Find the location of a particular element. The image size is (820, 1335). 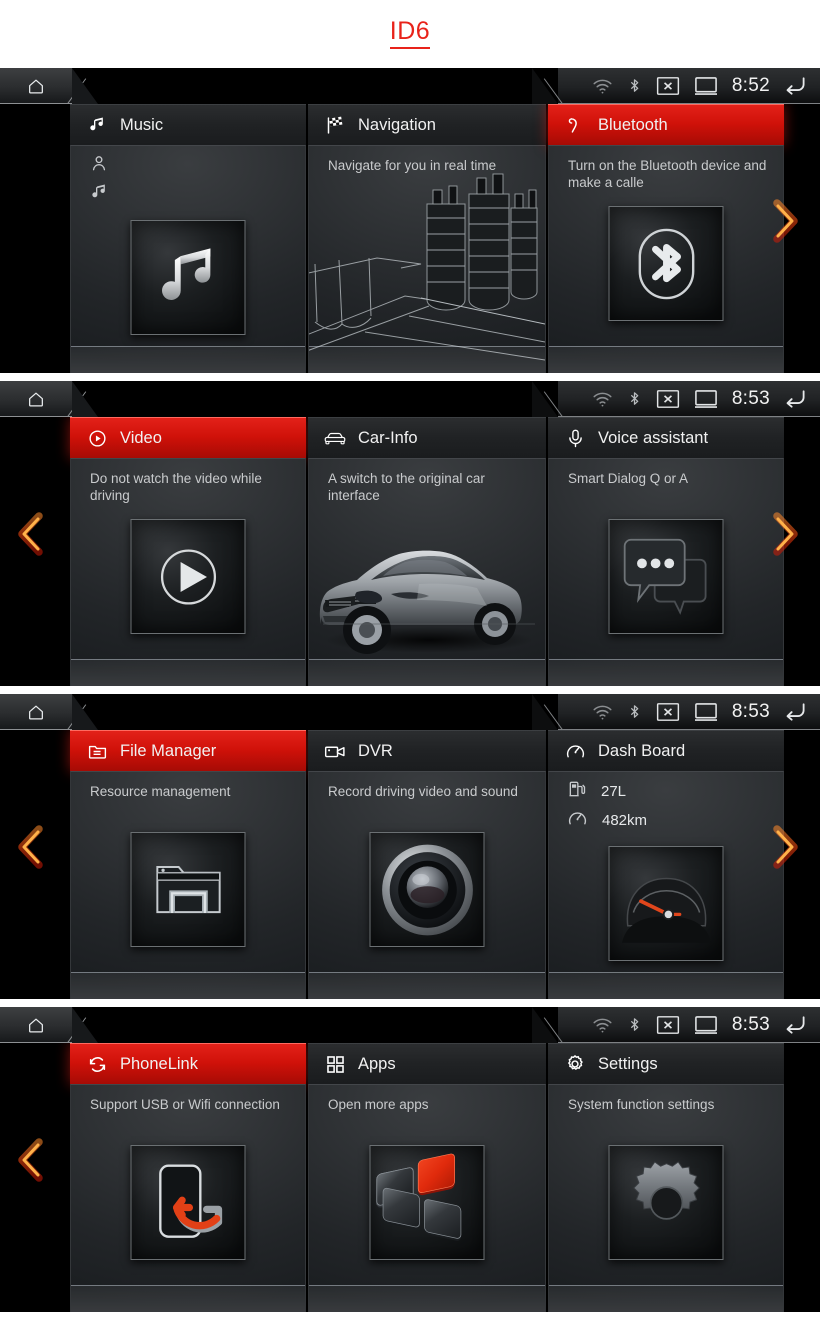

app-card-music: Music is located at coordinates (188, 238).